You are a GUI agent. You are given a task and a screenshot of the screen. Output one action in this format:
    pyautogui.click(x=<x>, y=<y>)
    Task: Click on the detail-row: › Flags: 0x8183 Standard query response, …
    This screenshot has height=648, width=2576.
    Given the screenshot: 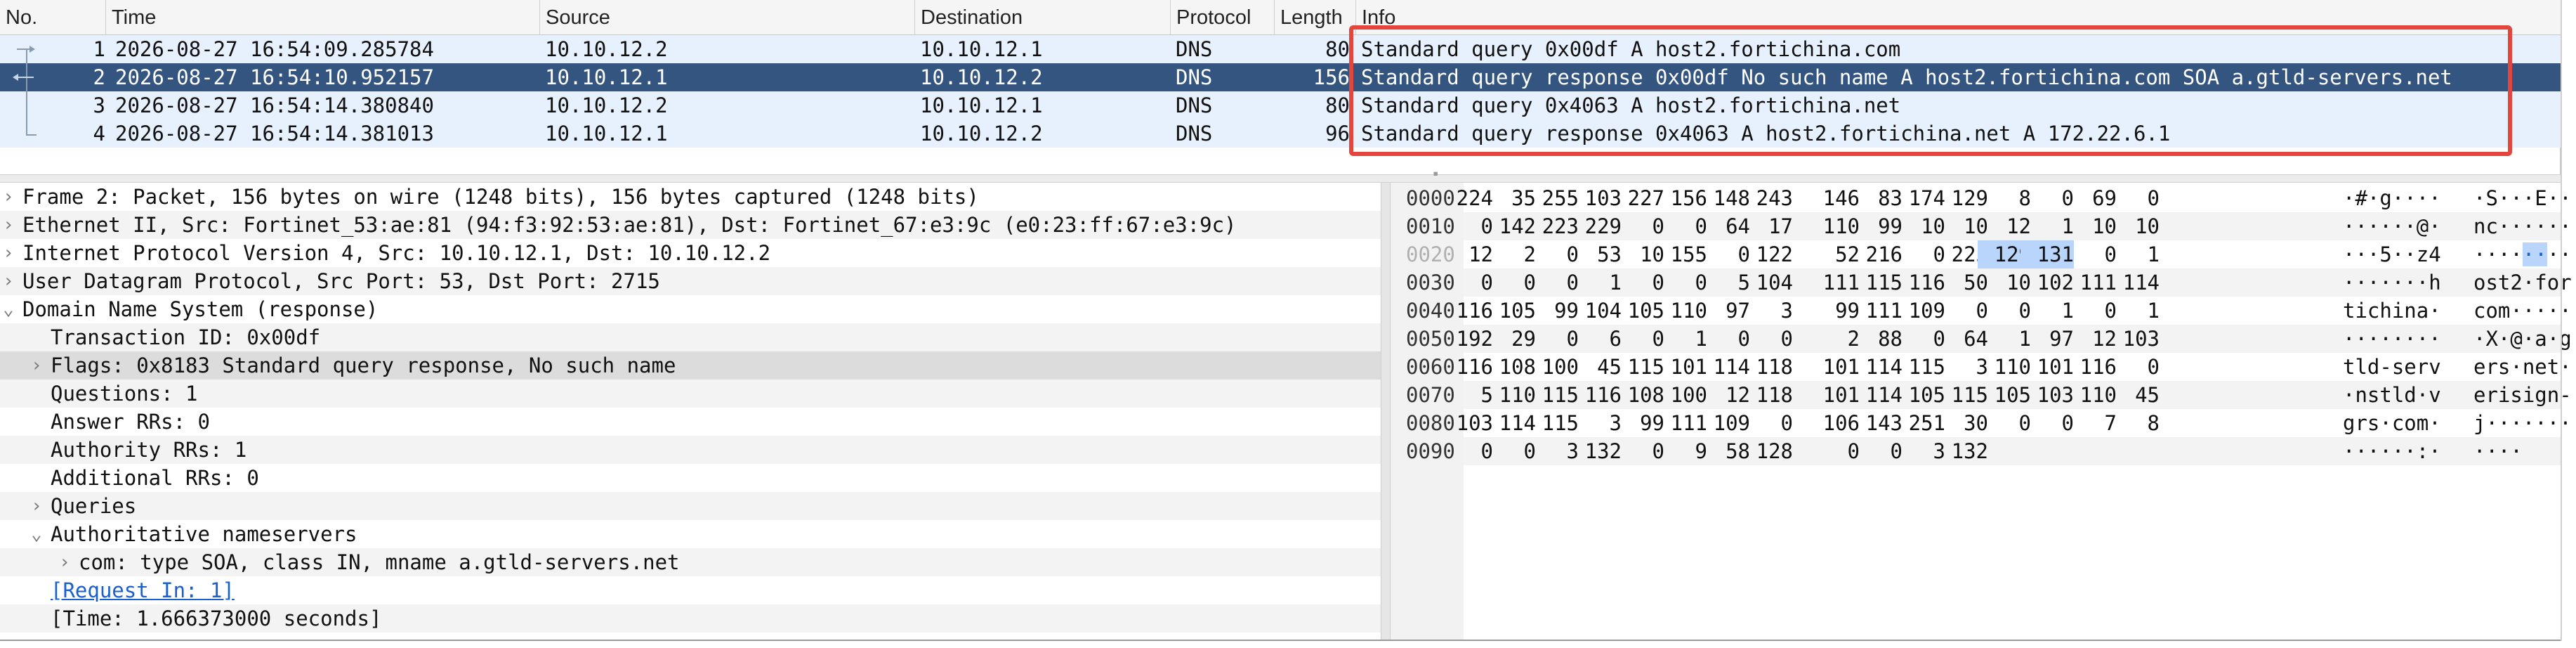 What is the action you would take?
    pyautogui.click(x=690, y=365)
    